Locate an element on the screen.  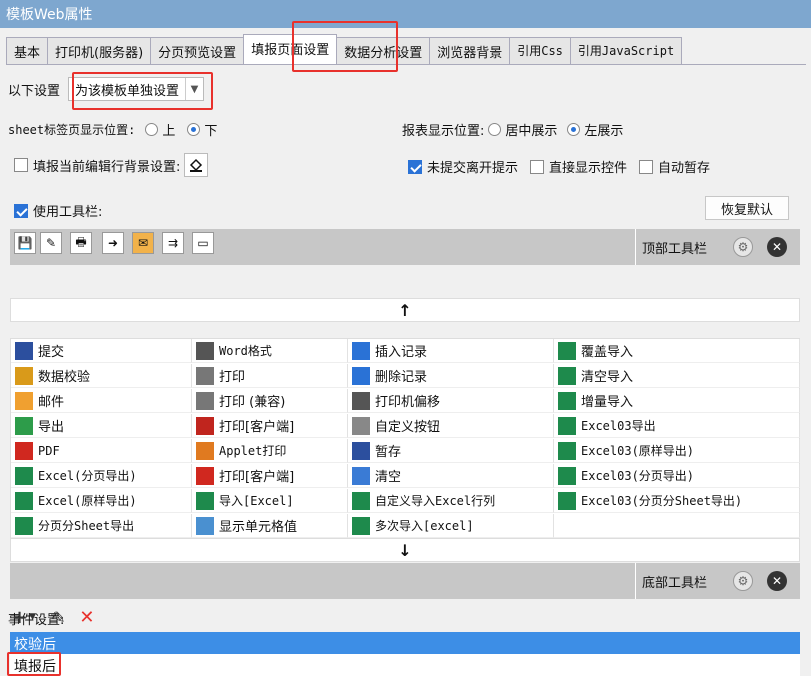
insert-record-icon is located at coordinates (361, 350).